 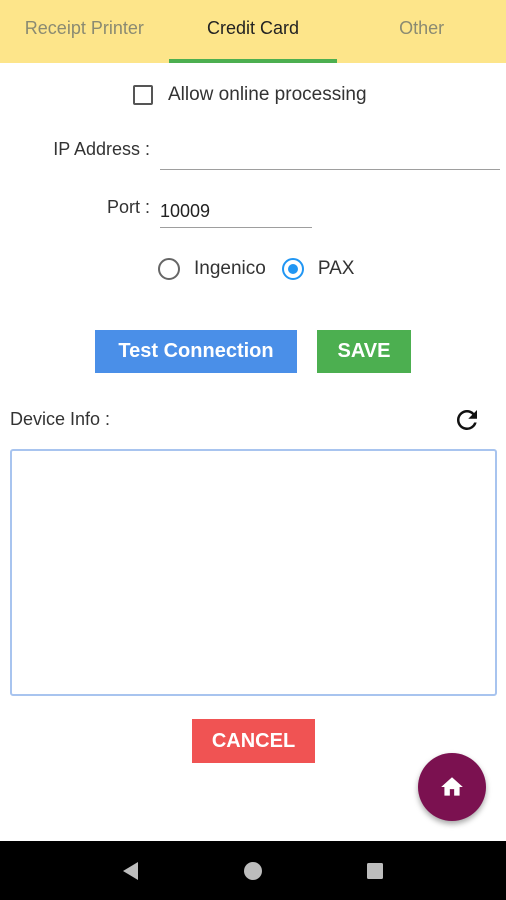 I want to click on save-button: SAVE, so click(x=364, y=351).